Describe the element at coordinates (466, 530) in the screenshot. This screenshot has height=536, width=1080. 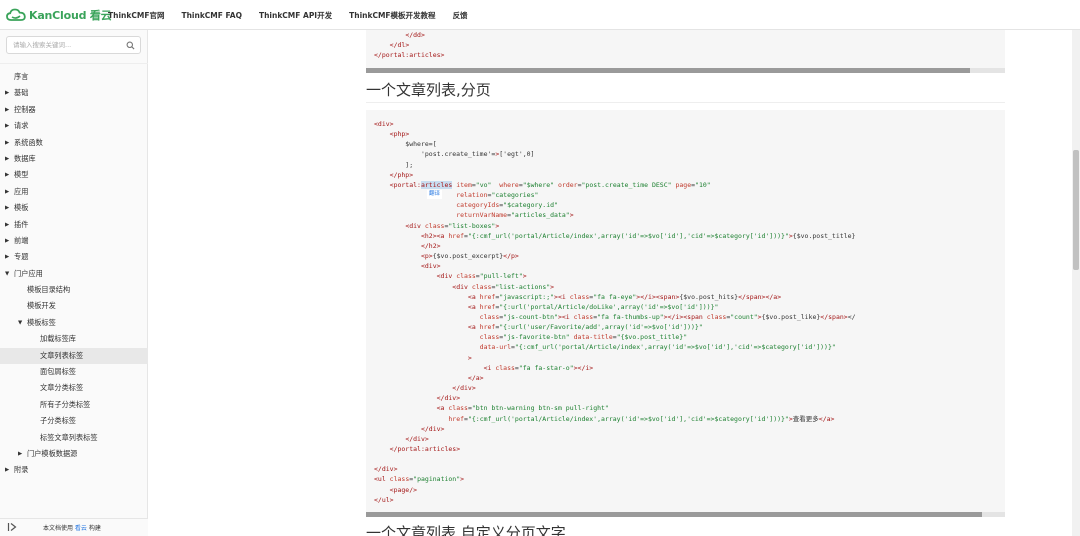
I see `section-heading-custom-pagination: 一个文章列表,自定义分页文字` at that location.